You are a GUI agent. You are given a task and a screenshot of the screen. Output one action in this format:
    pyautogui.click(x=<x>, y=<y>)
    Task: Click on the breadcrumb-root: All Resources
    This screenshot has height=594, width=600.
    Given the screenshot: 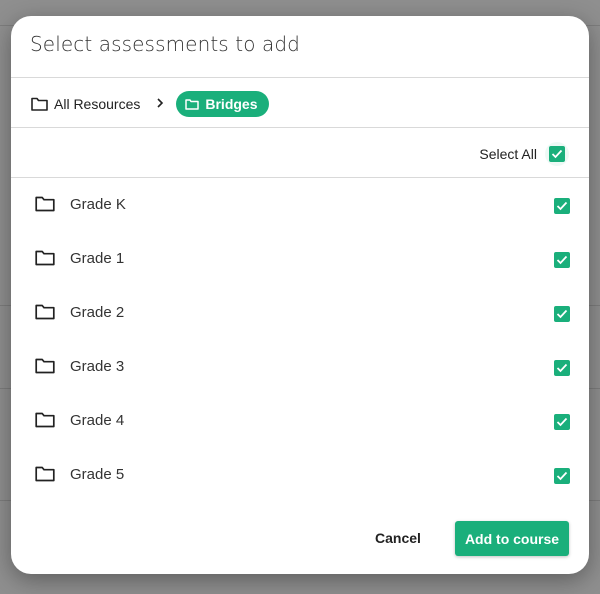 What is the action you would take?
    pyautogui.click(x=85, y=104)
    